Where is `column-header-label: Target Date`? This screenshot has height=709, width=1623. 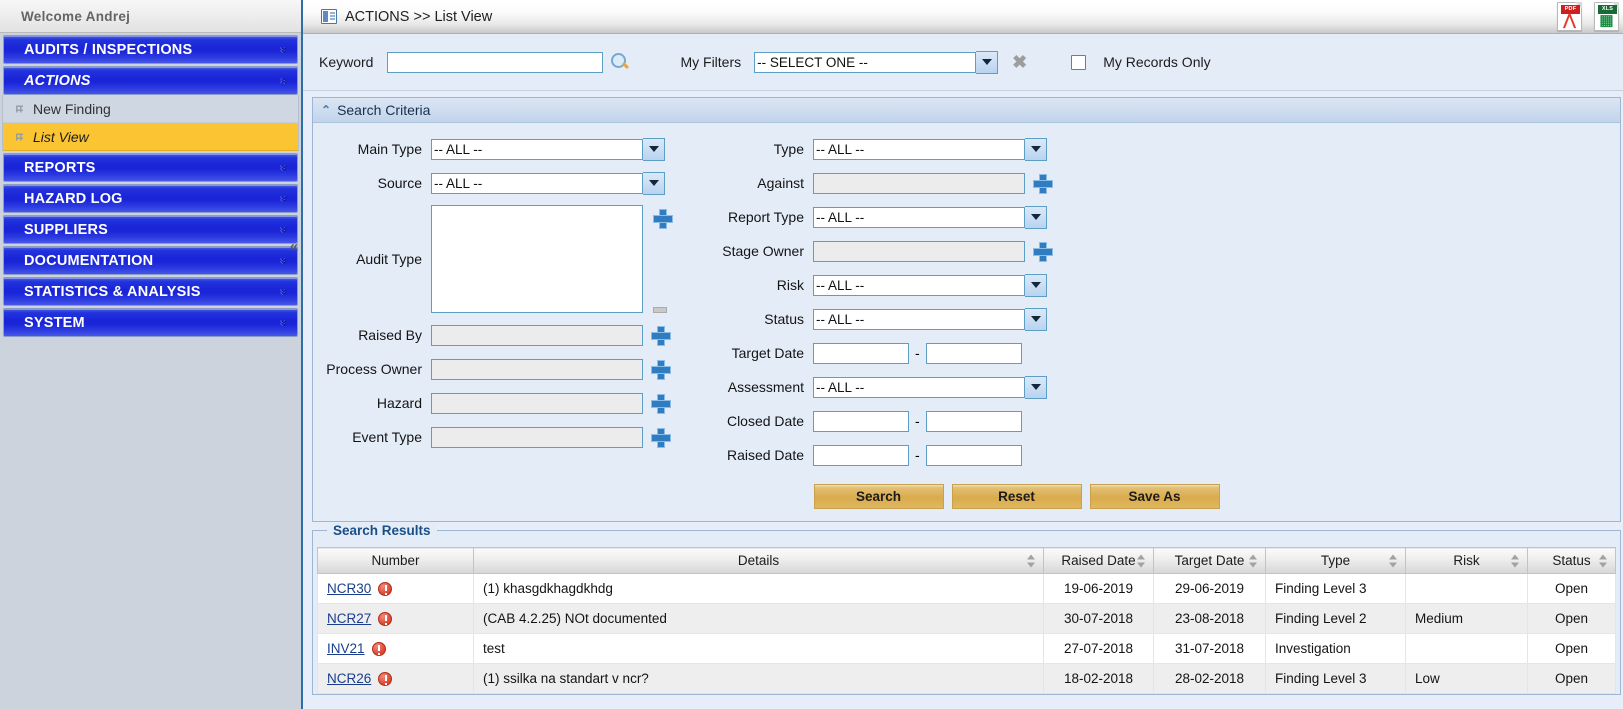 column-header-label: Target Date is located at coordinates (1209, 560).